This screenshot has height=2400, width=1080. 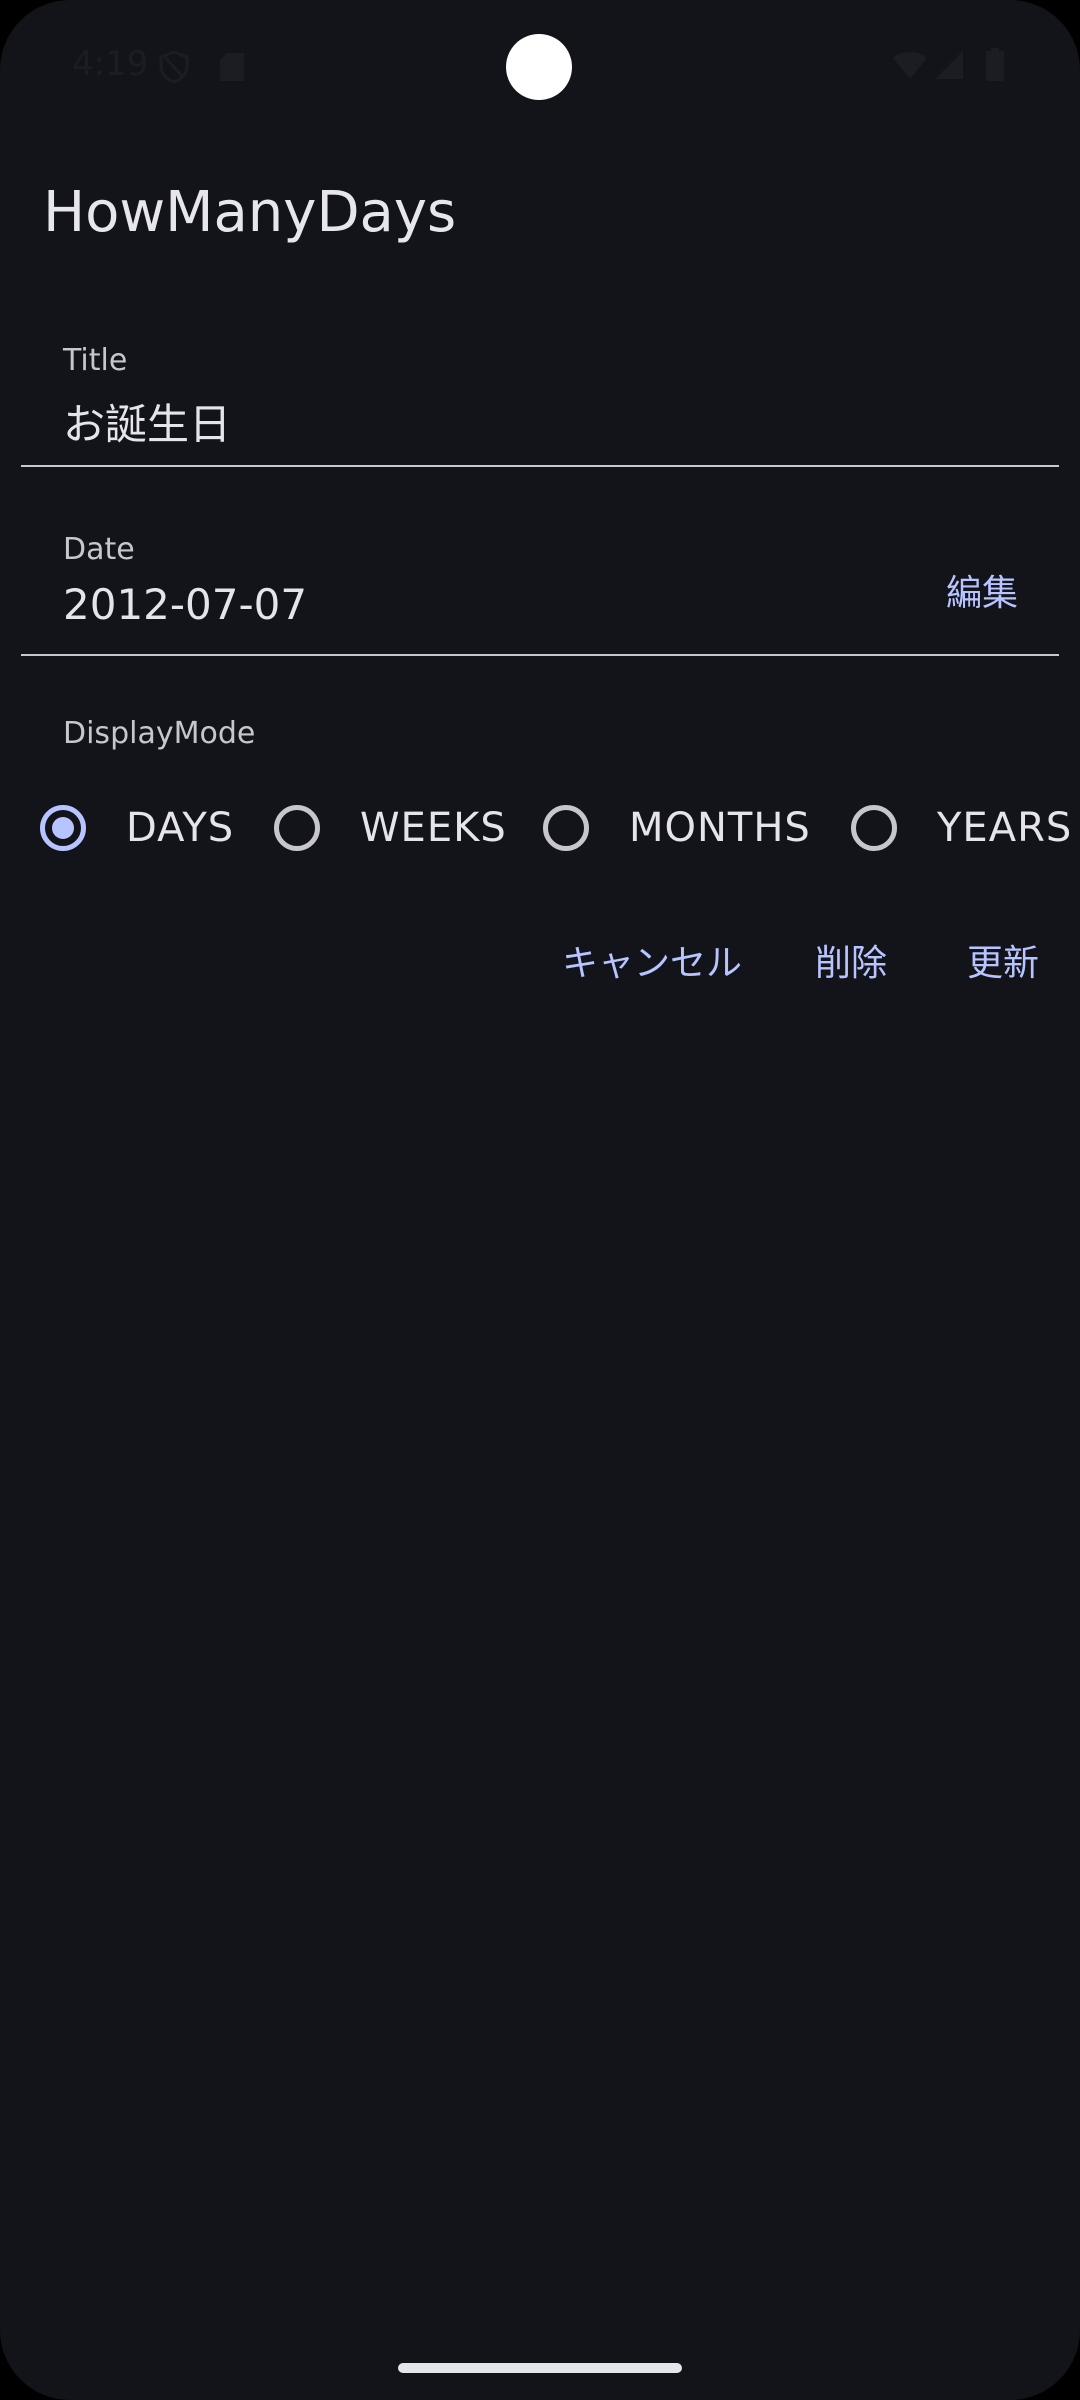 What do you see at coordinates (540, 2368) in the screenshot?
I see `home-indicator` at bounding box center [540, 2368].